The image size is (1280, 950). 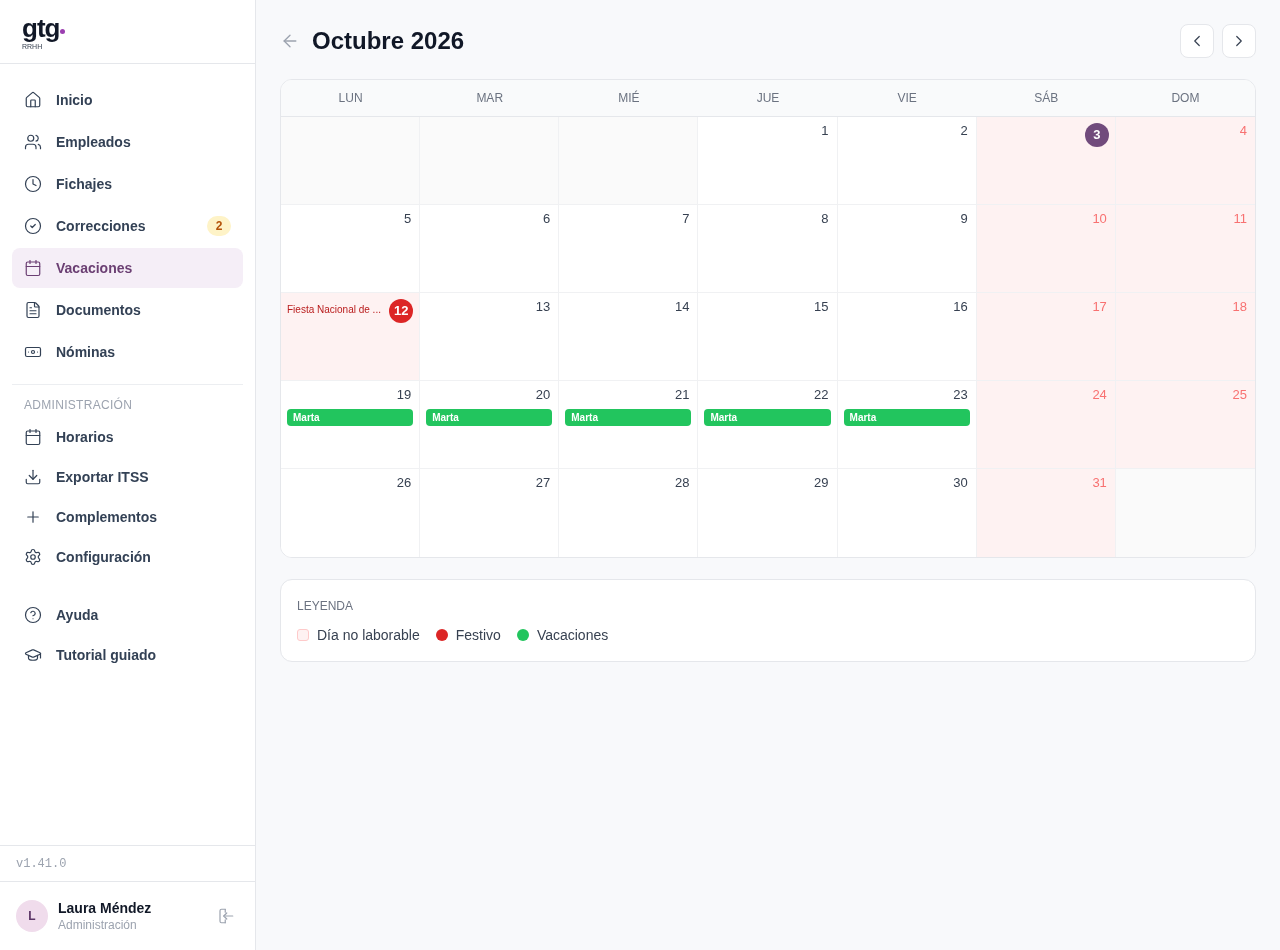 What do you see at coordinates (822, 395) in the screenshot?
I see `day-number: 22` at bounding box center [822, 395].